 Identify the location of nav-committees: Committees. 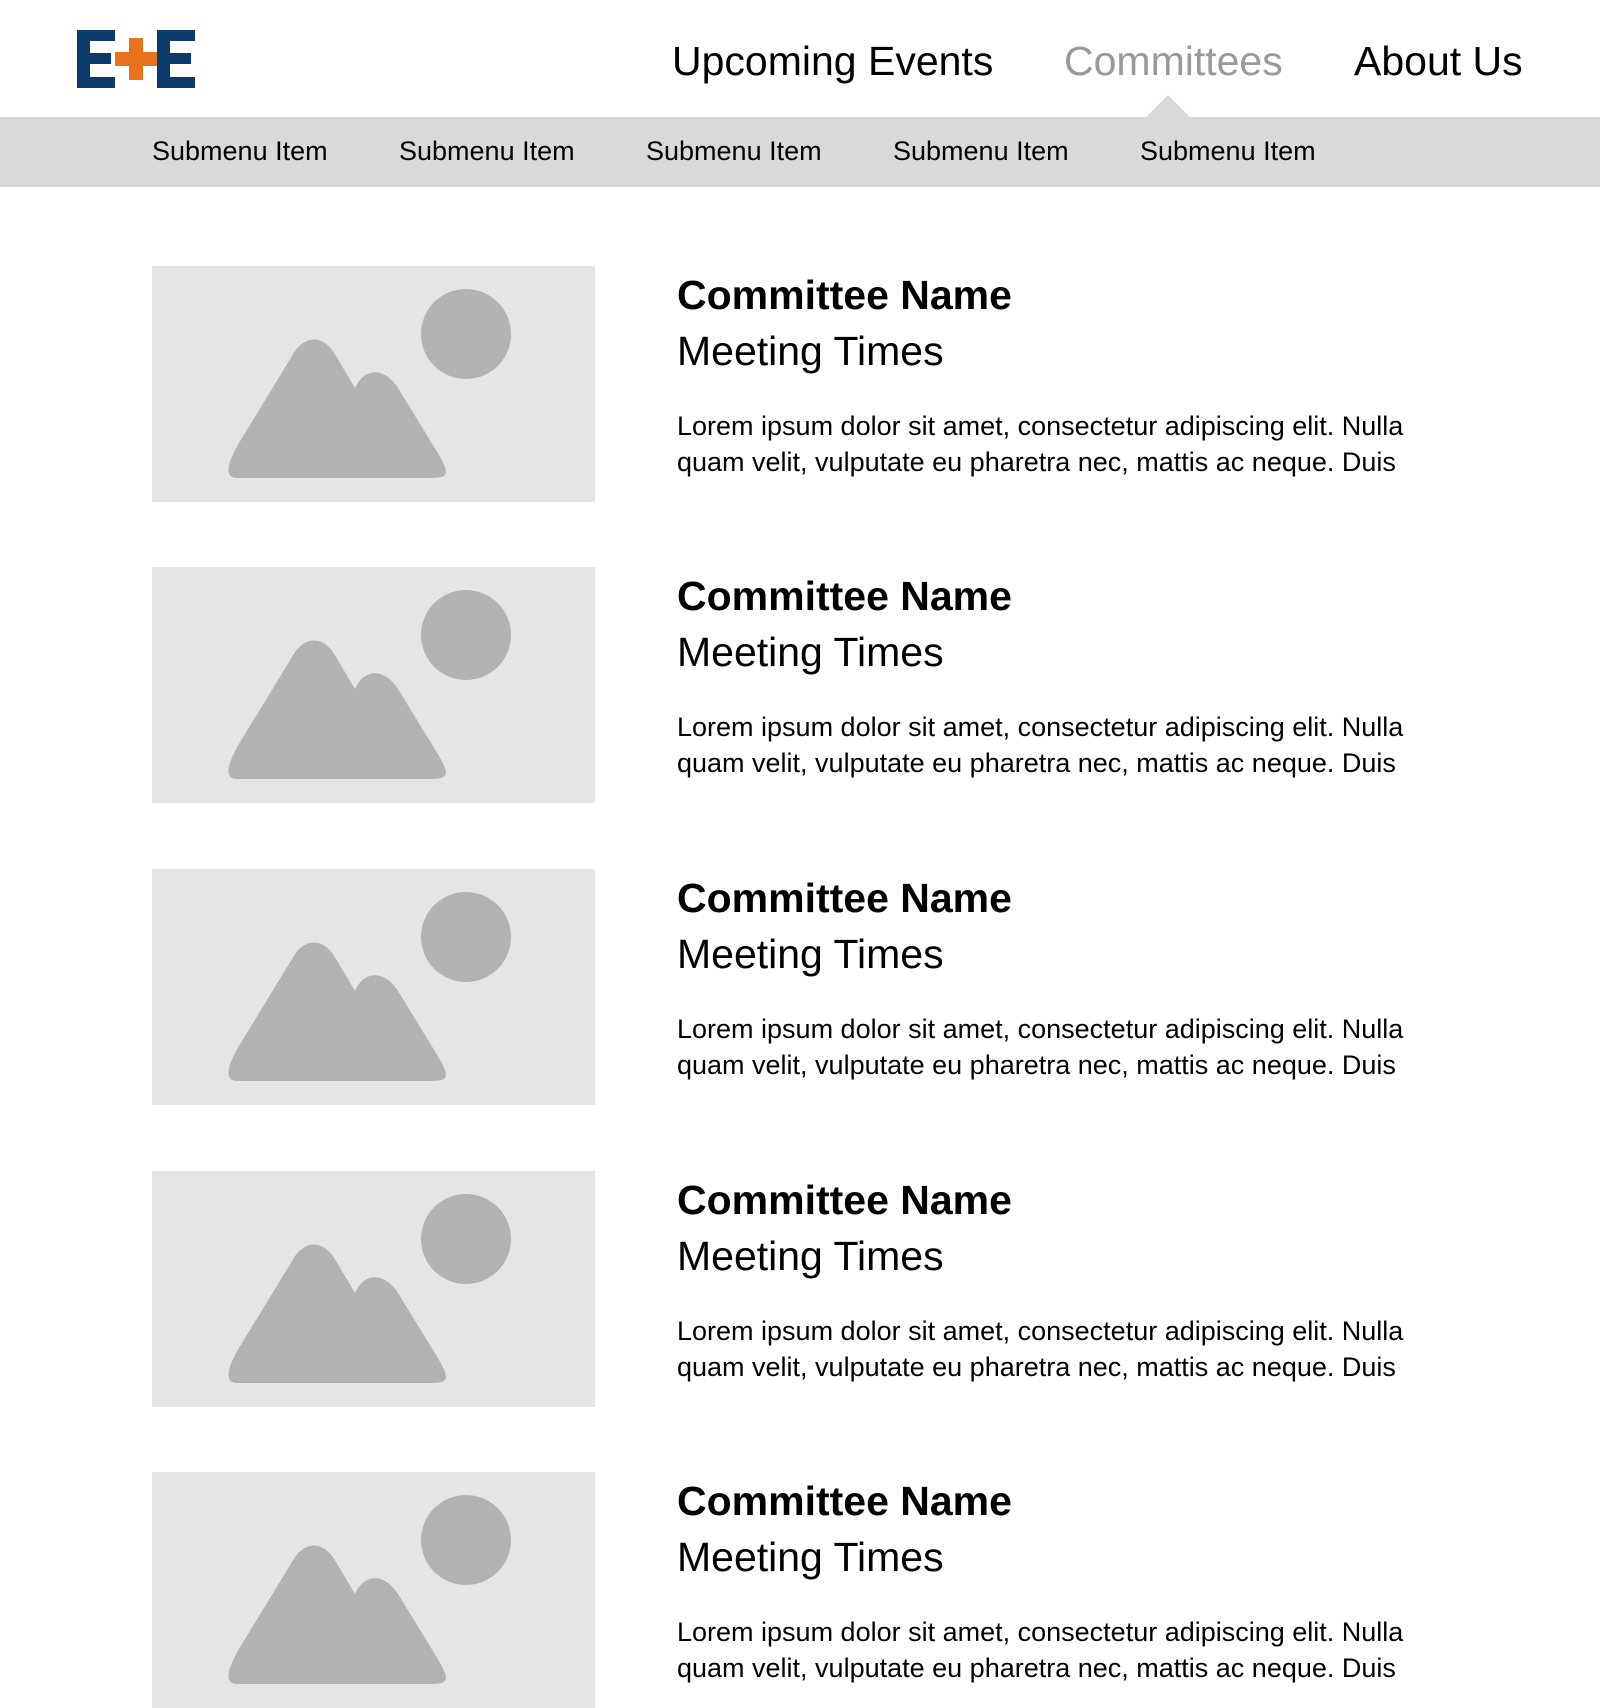
(1173, 61).